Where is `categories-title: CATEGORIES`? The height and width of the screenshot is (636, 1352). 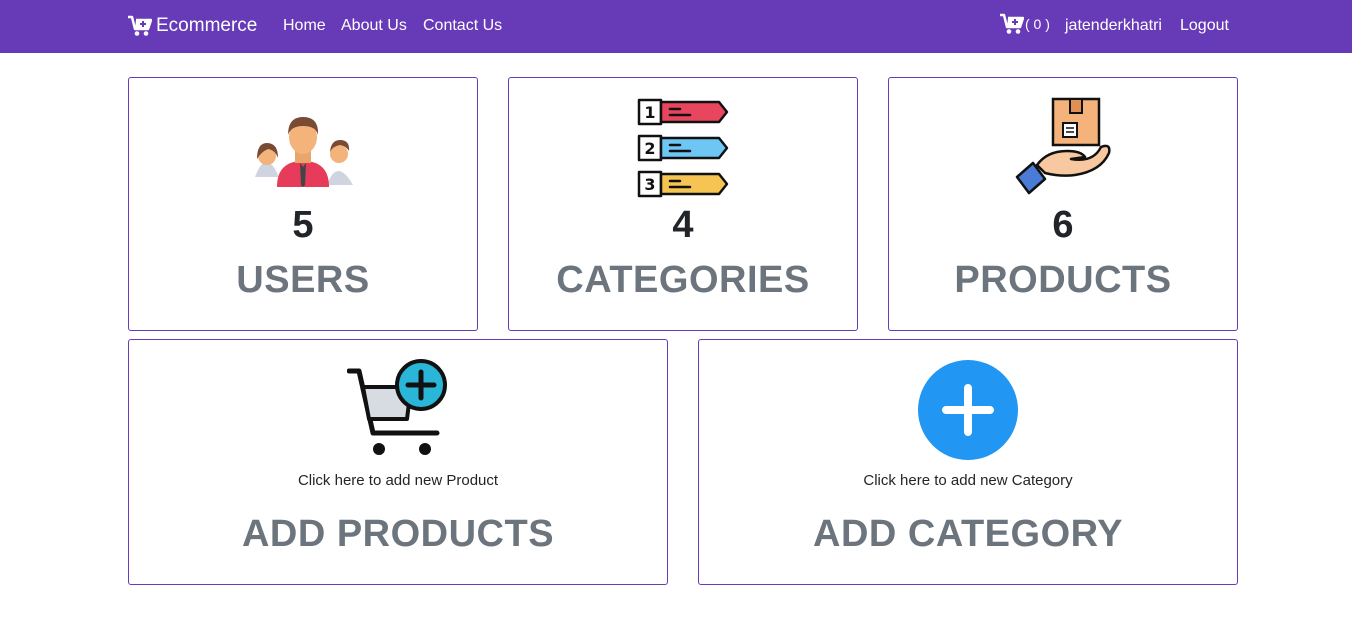 categories-title: CATEGORIES is located at coordinates (683, 280).